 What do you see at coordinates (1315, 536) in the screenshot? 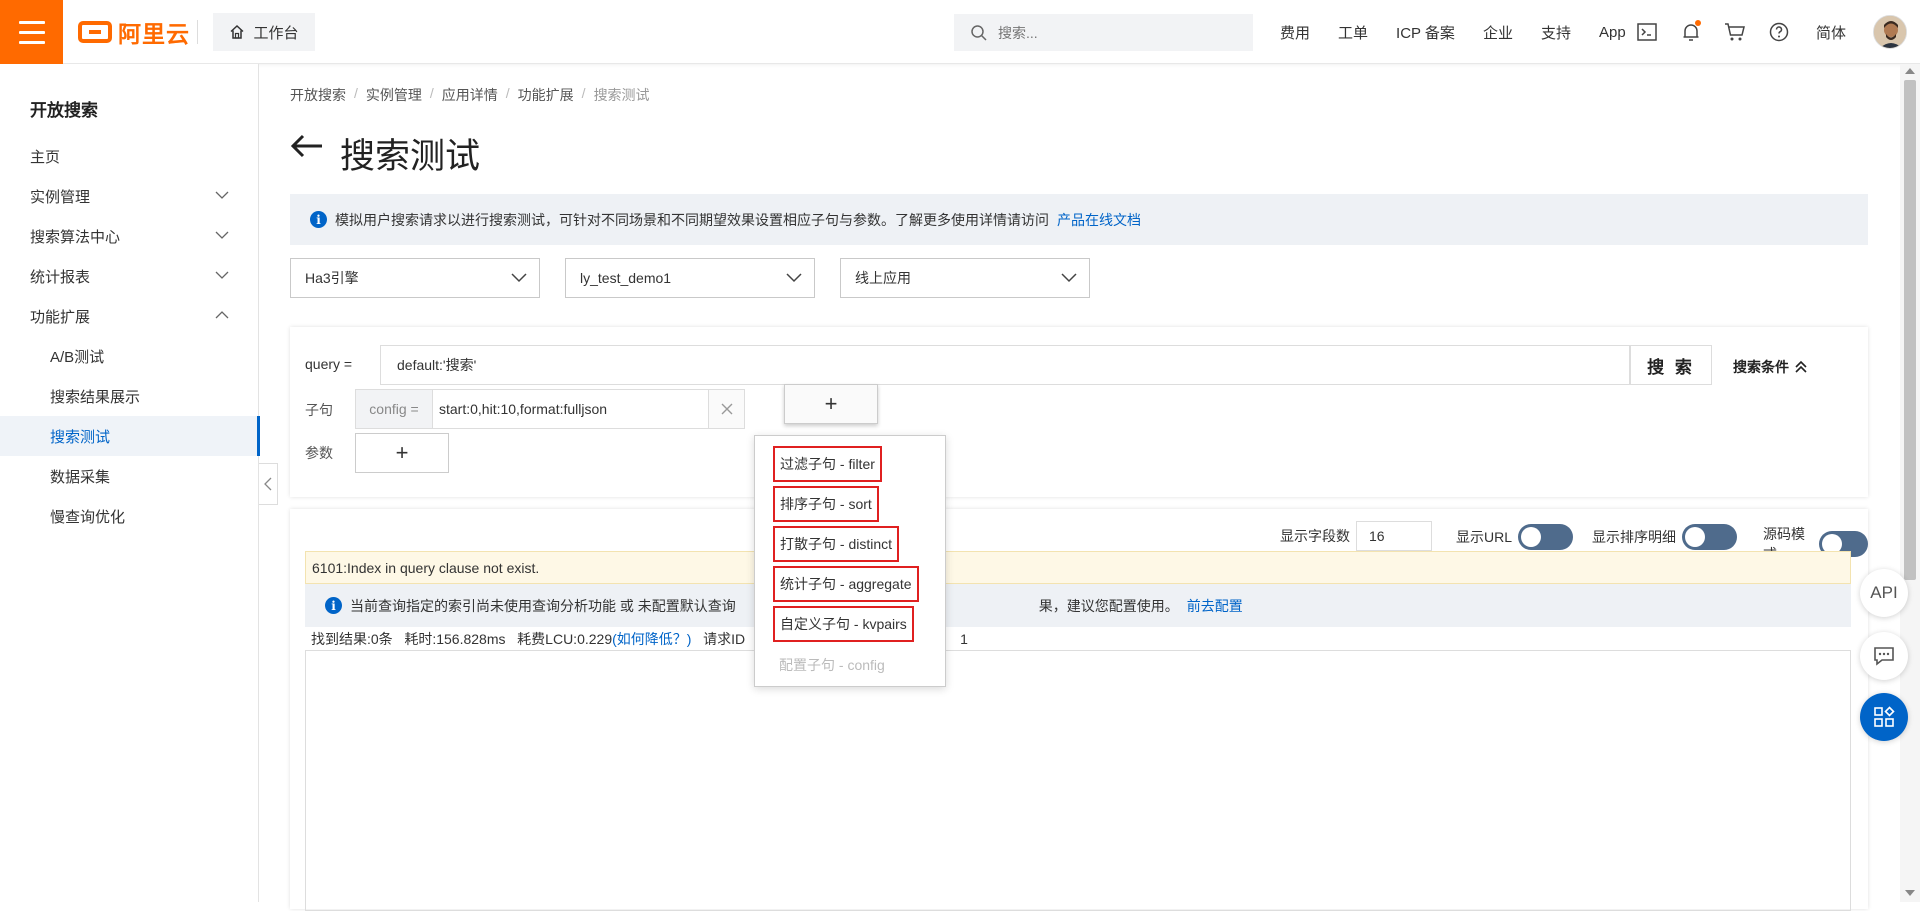
I see `field-count-label: 显示字段数` at bounding box center [1315, 536].